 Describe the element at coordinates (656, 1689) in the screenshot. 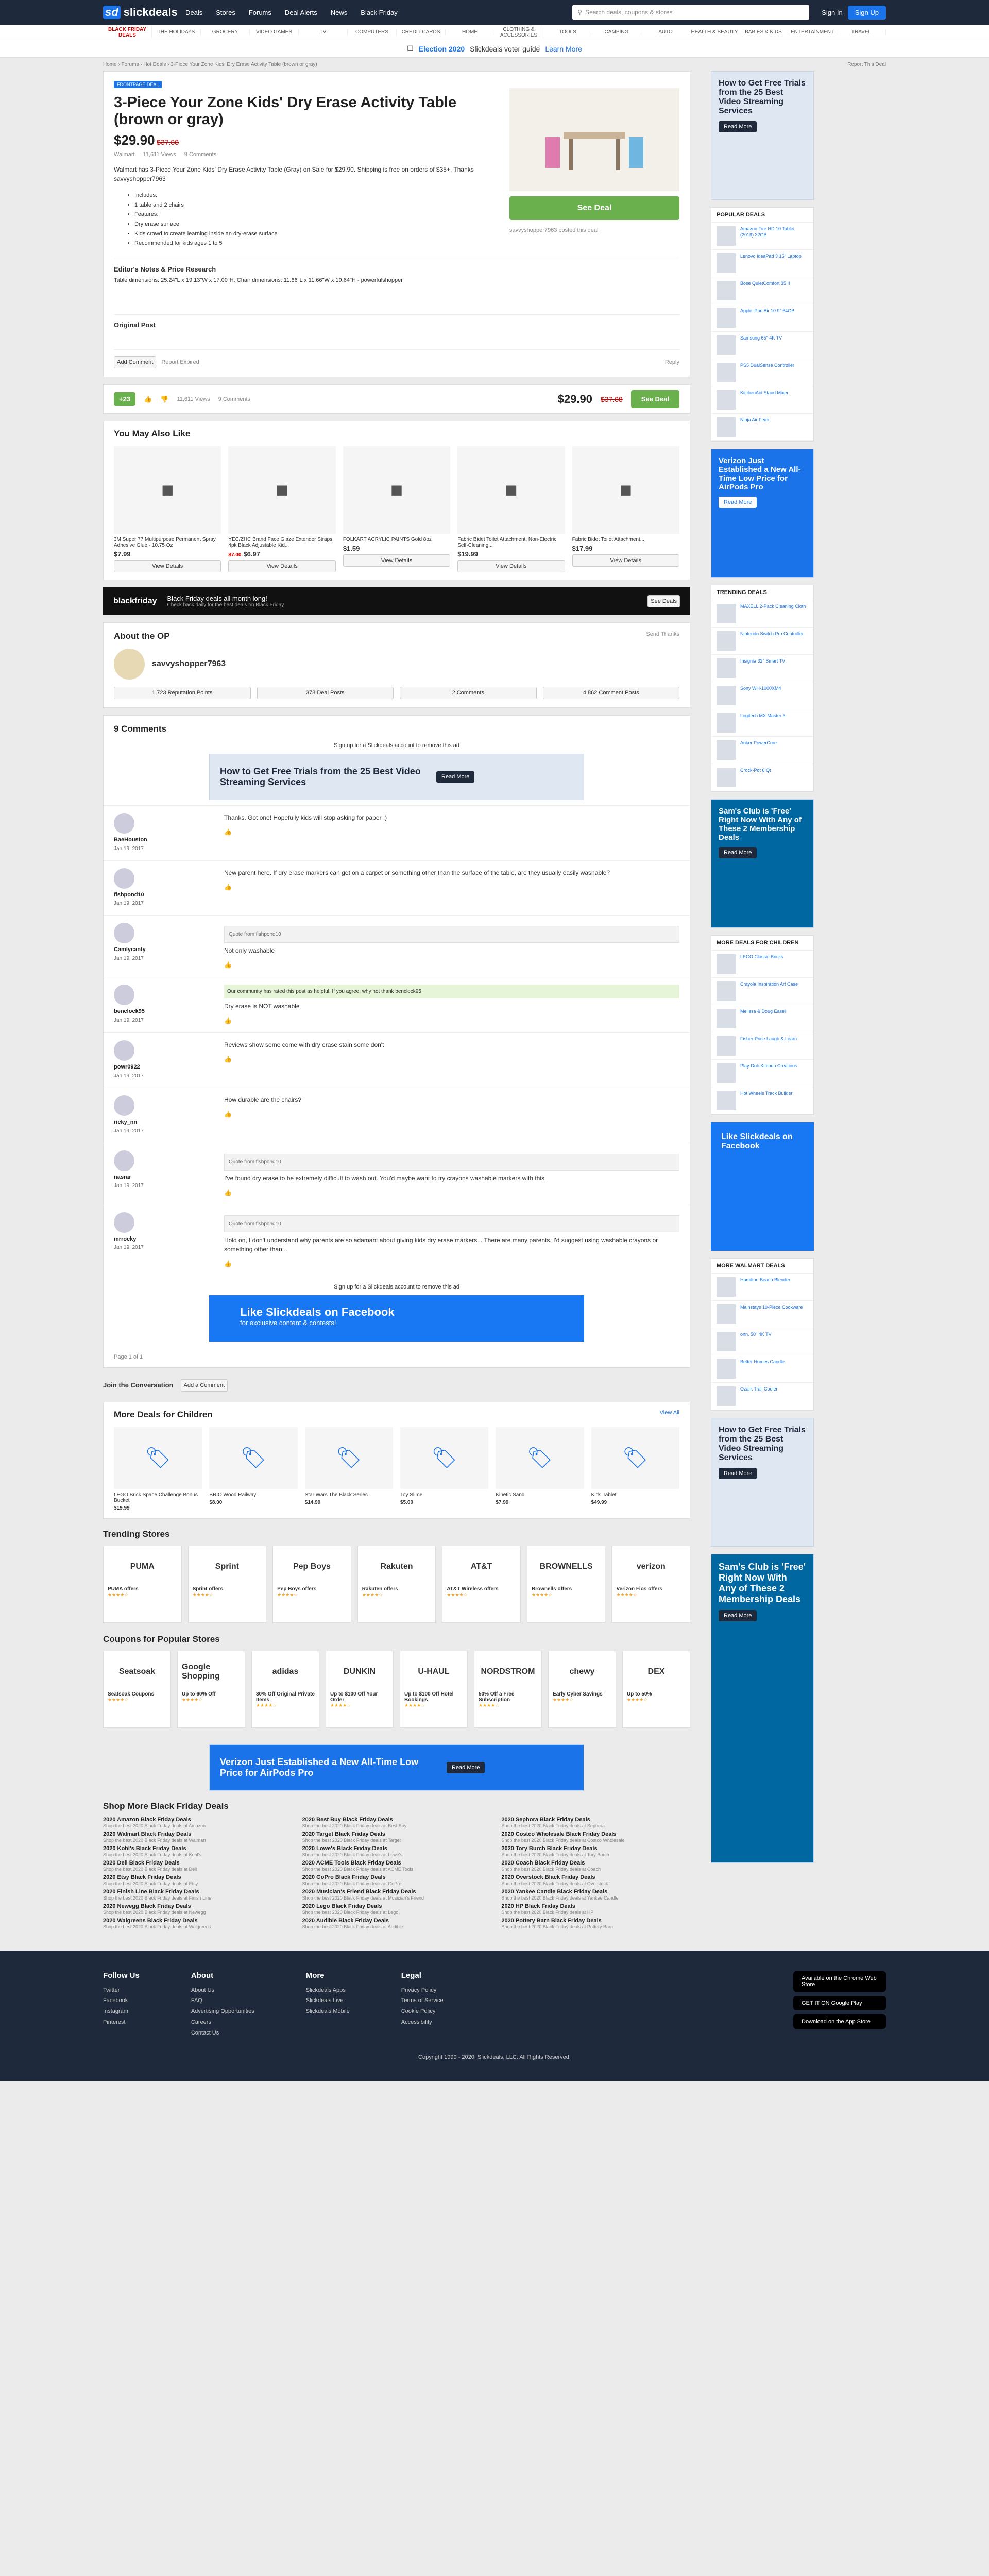

I see `store-card: DEX Up to 50% ★★★★☆` at that location.